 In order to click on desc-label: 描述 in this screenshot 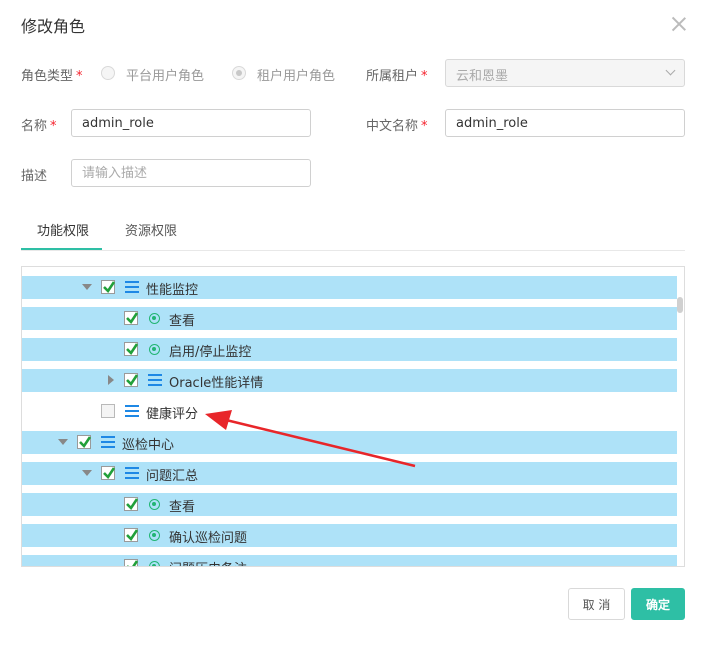, I will do `click(34, 176)`.